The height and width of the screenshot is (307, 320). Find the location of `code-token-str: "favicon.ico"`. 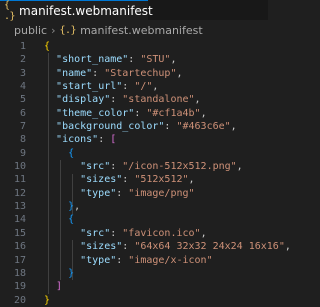

code-token-str: "favicon.ico" is located at coordinates (161, 233).